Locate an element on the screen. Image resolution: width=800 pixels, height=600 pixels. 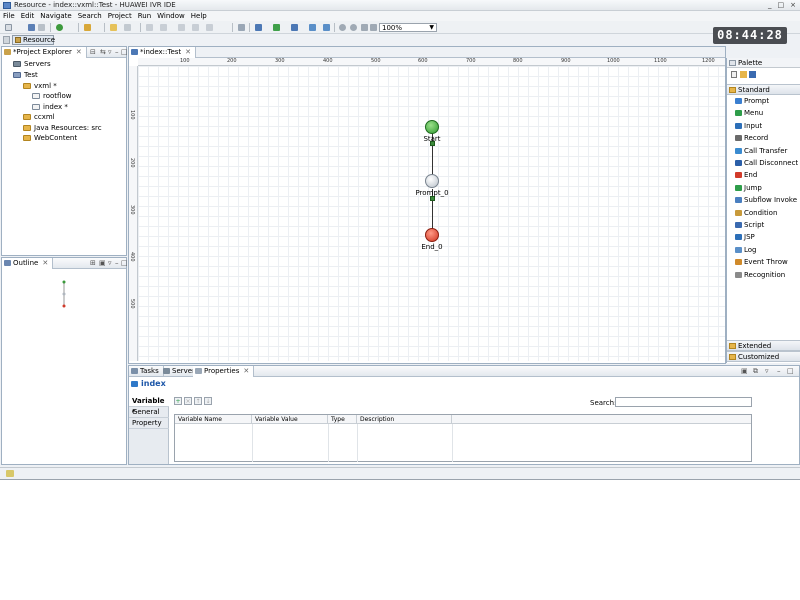
menu-search: Search is located at coordinates (90, 16).